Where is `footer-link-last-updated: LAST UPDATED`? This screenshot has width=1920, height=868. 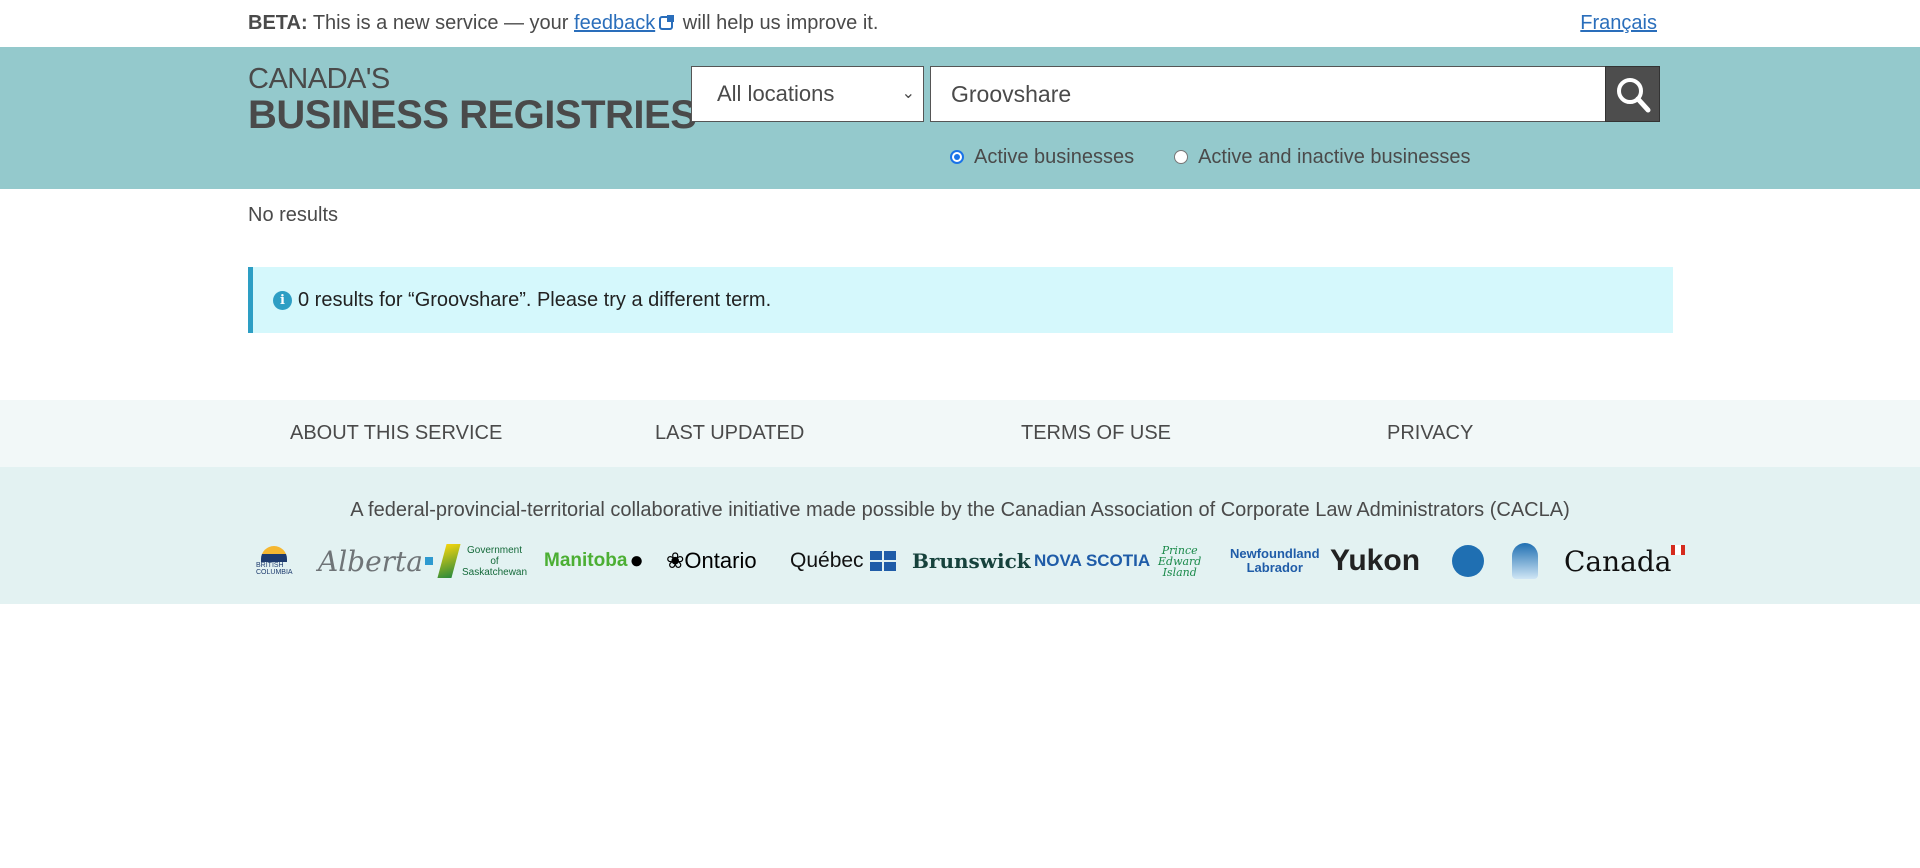 footer-link-last-updated: LAST UPDATED is located at coordinates (729, 433).